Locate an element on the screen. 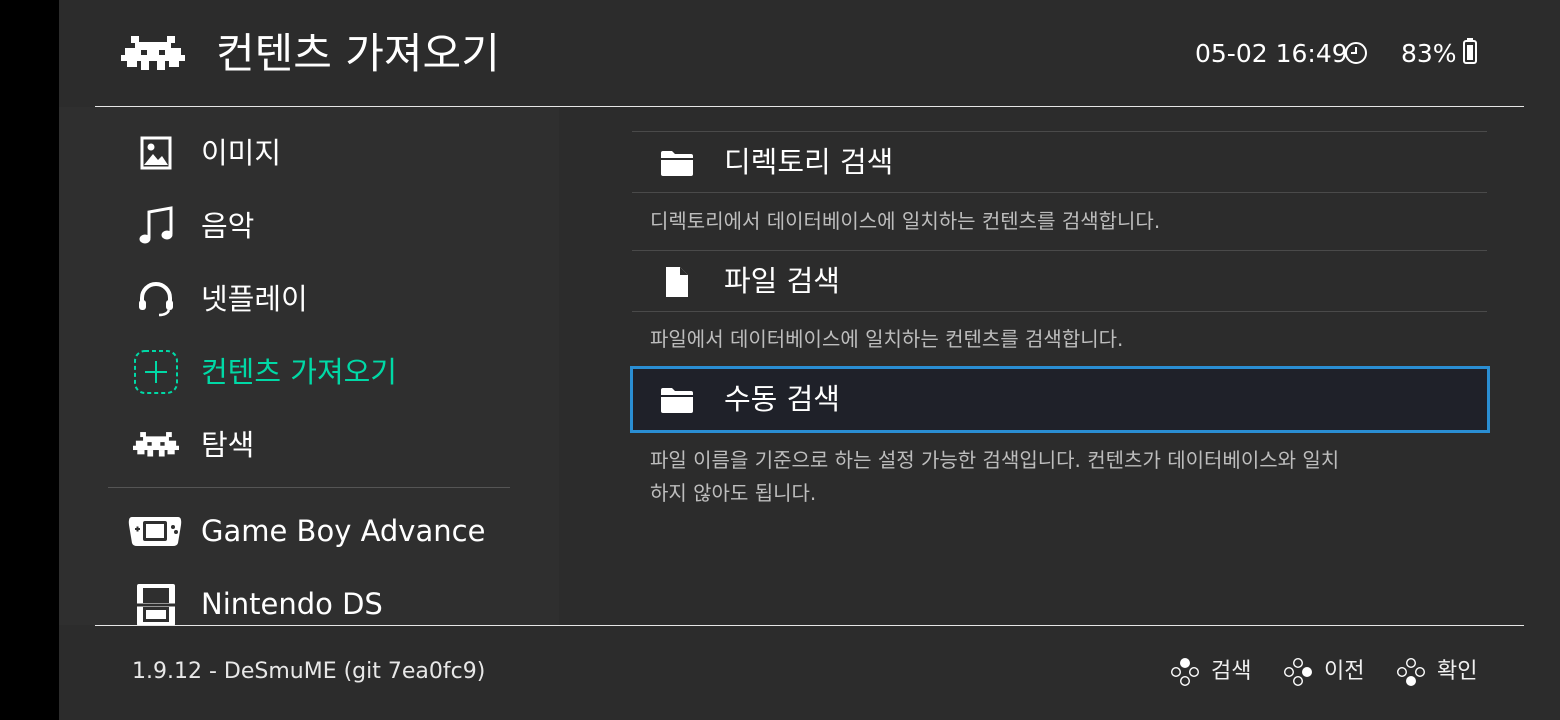 This screenshot has height=720, width=1560. manual-scan-item: 수동 검색 is located at coordinates (1060, 399).